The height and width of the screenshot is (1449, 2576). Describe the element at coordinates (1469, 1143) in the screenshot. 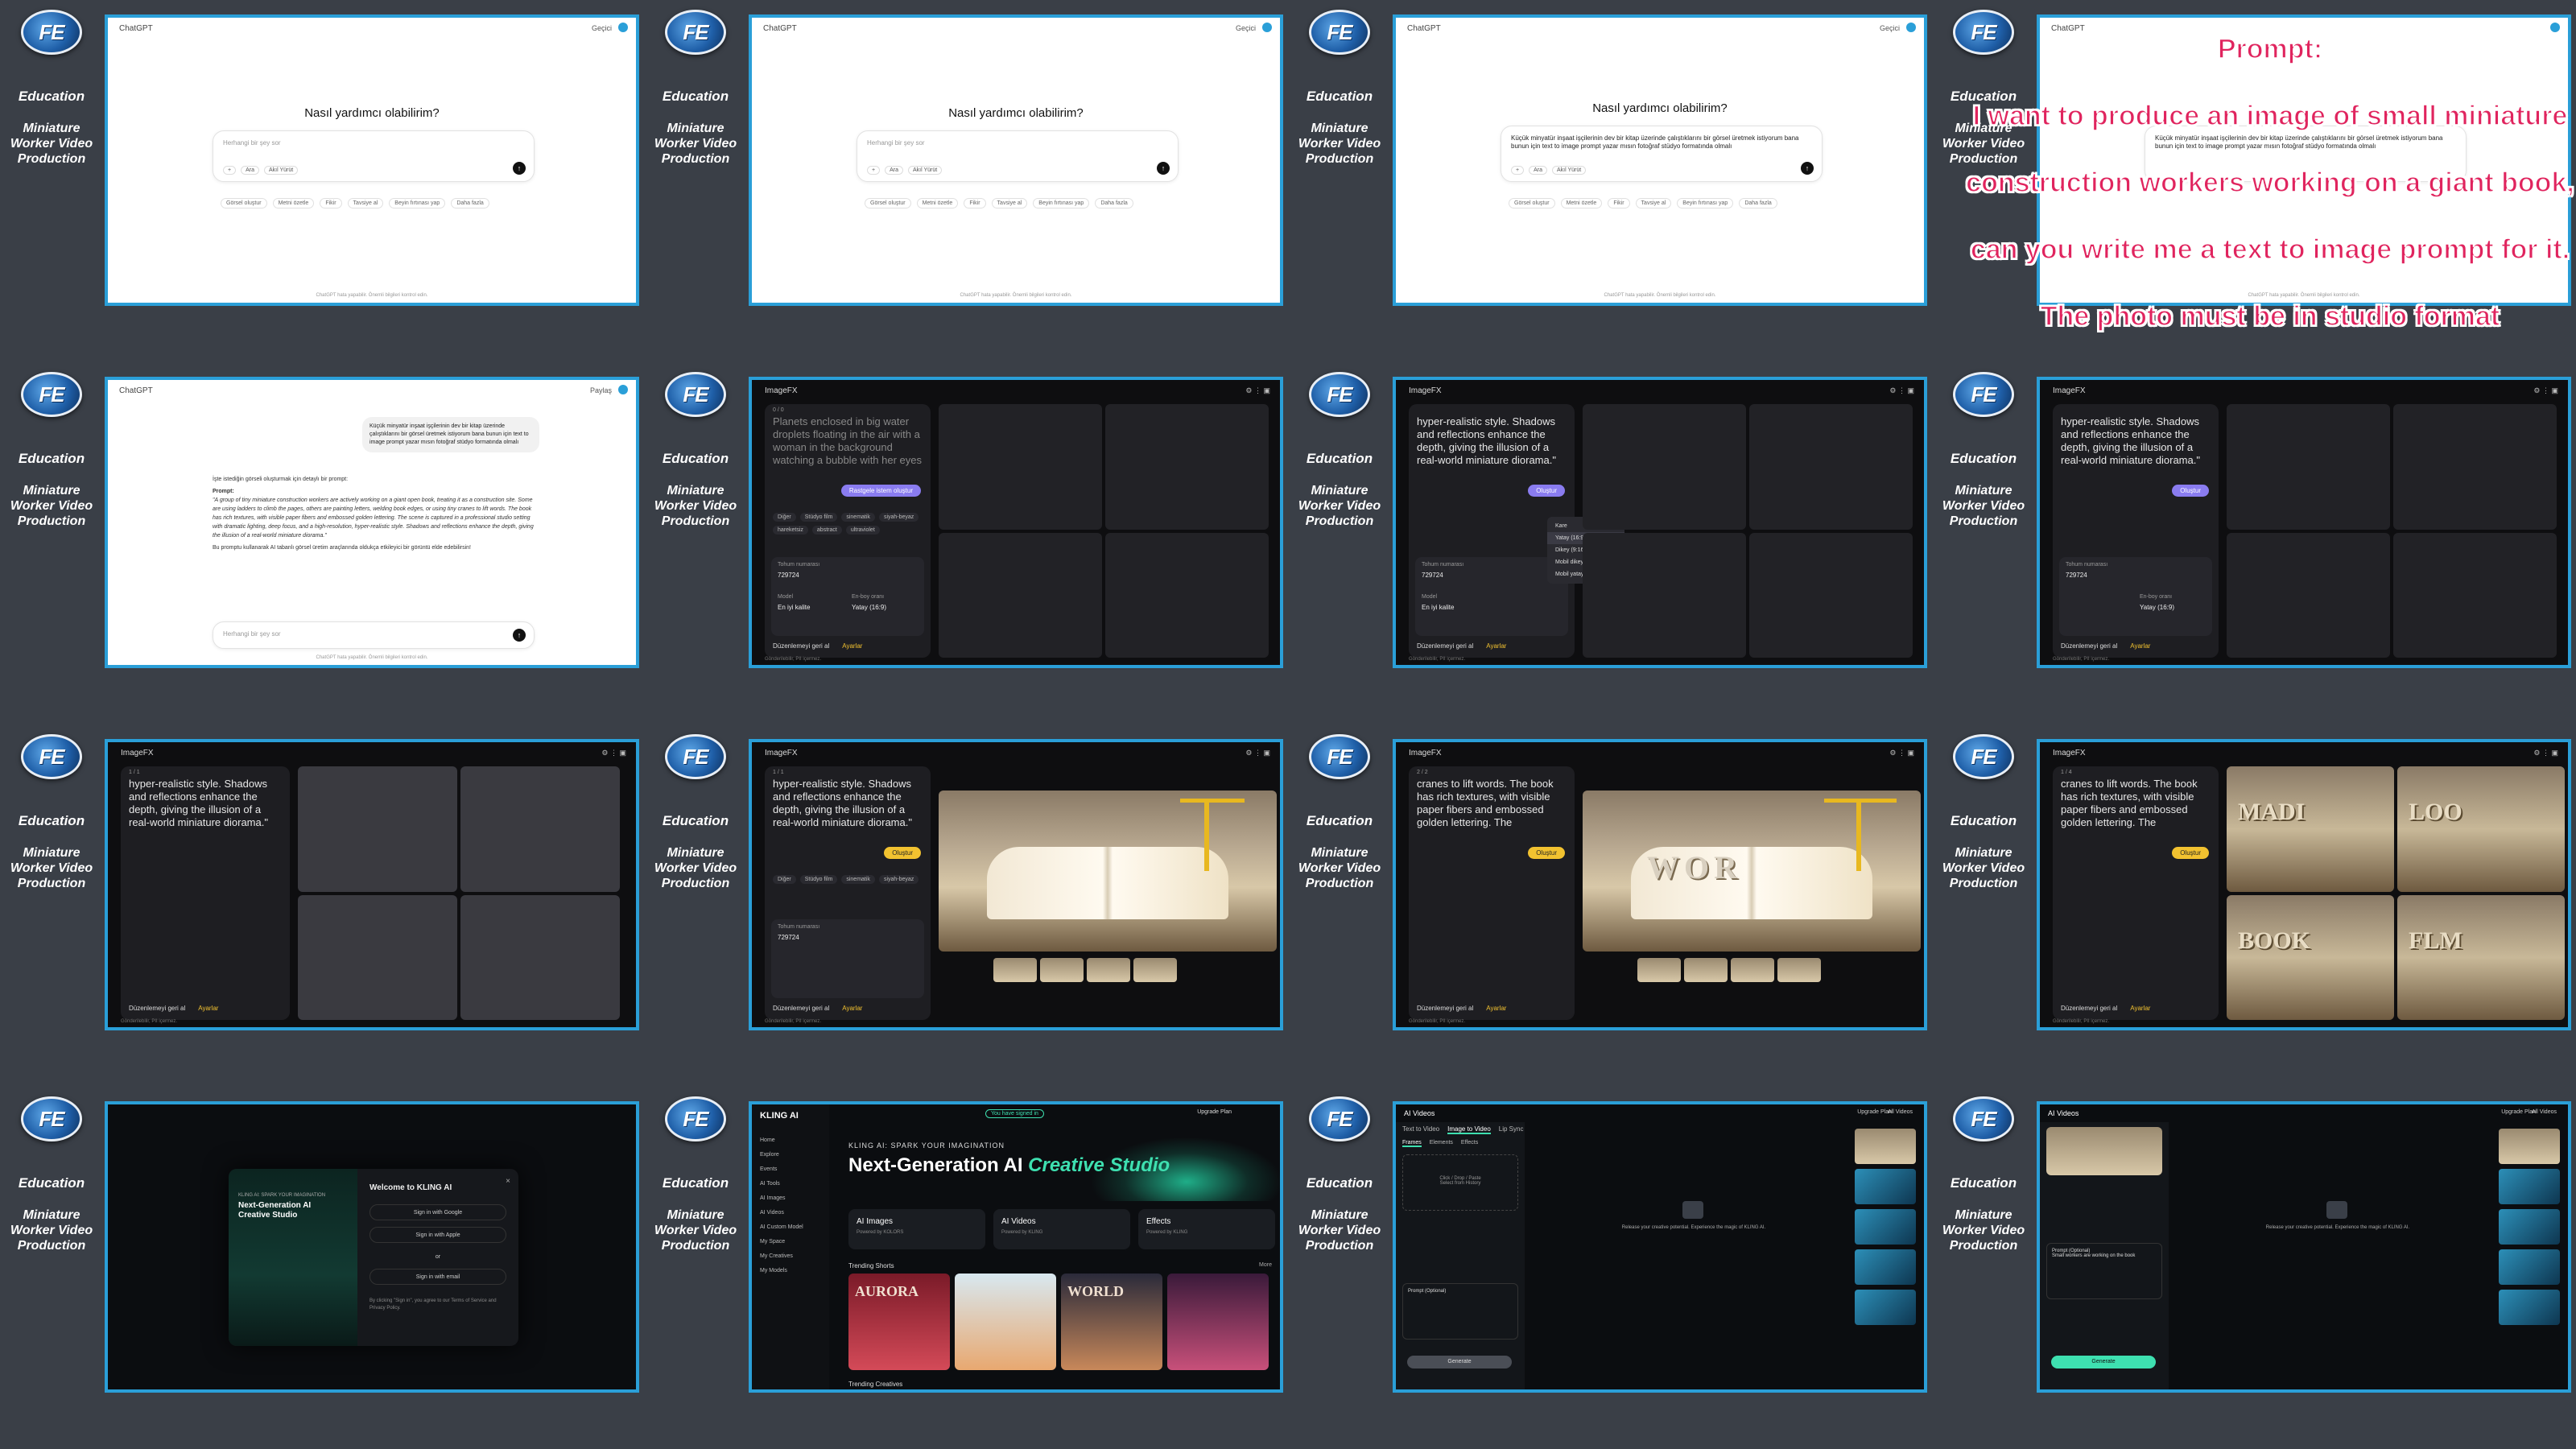

I see `tab-effects: Effects` at that location.